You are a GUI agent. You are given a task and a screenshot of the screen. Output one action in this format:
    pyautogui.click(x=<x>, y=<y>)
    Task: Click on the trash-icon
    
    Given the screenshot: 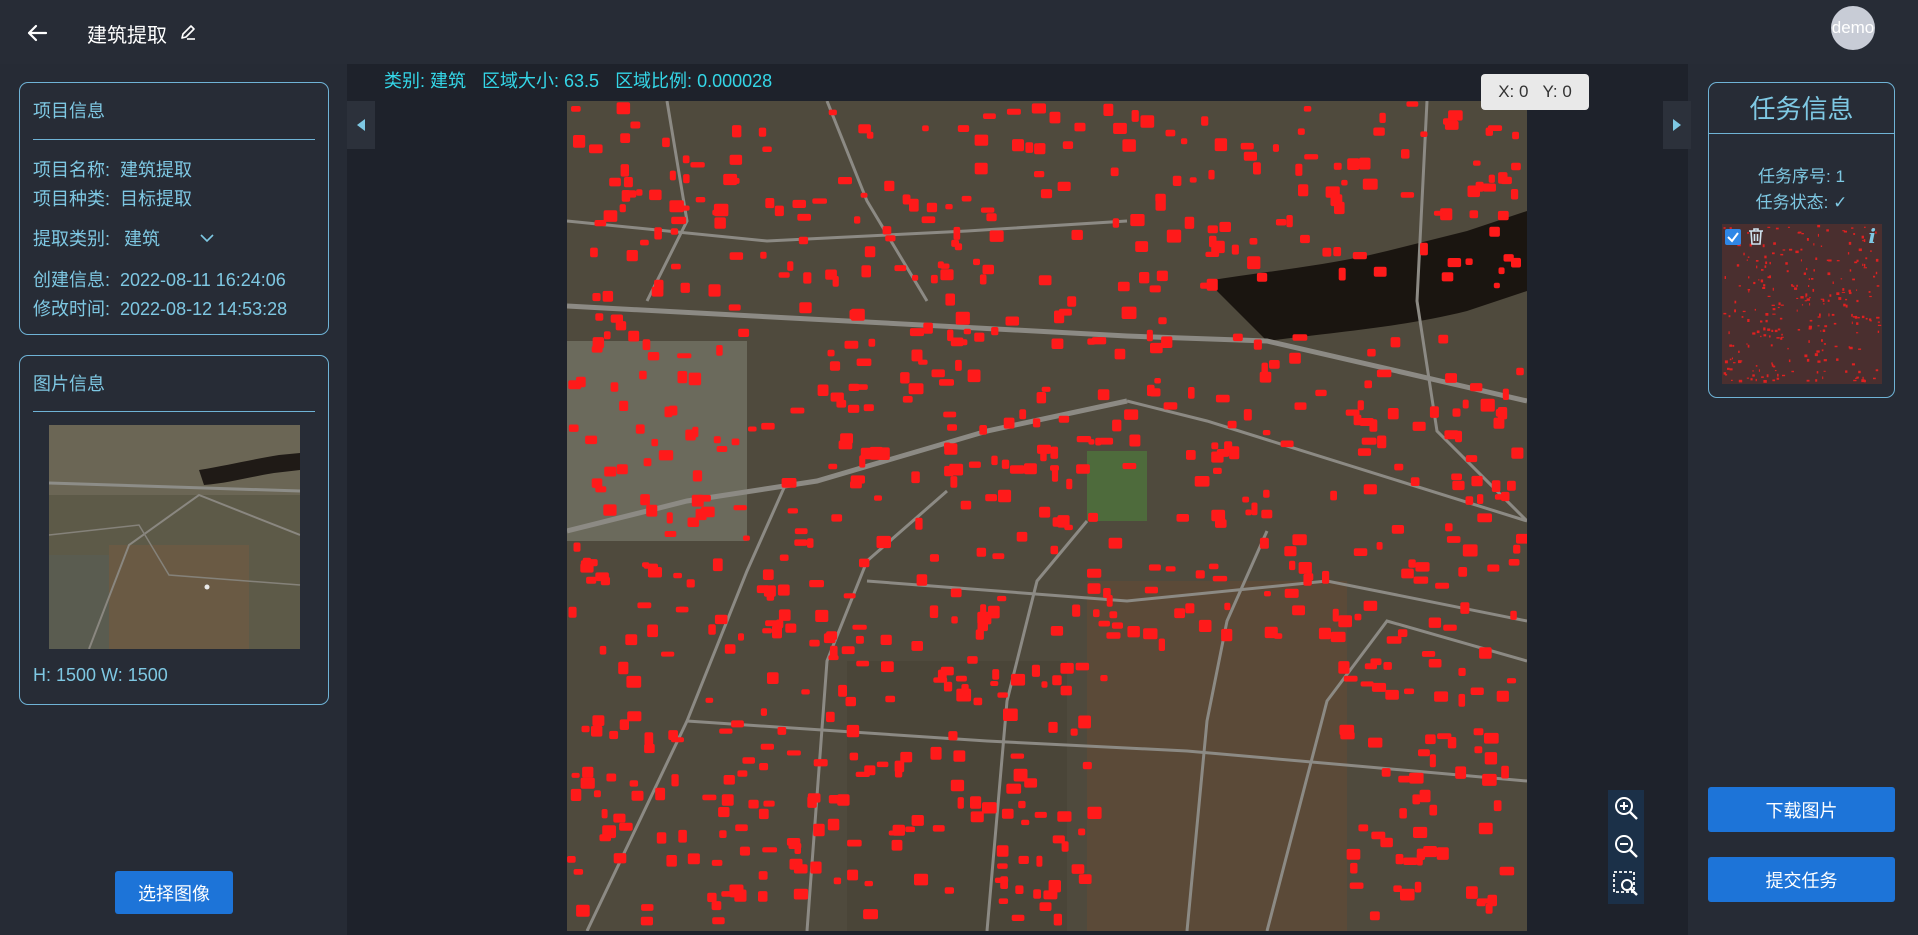 What is the action you would take?
    pyautogui.click(x=1756, y=236)
    